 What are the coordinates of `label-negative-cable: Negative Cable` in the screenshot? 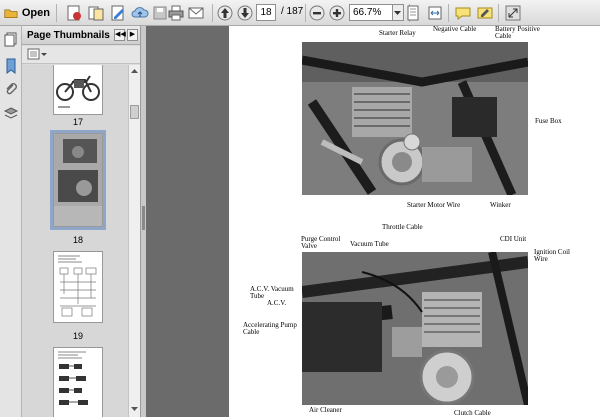 It's located at (455, 29).